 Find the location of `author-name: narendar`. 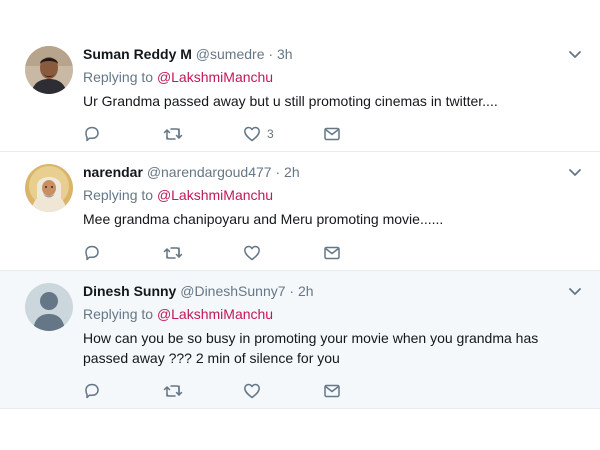

author-name: narendar is located at coordinates (113, 172).